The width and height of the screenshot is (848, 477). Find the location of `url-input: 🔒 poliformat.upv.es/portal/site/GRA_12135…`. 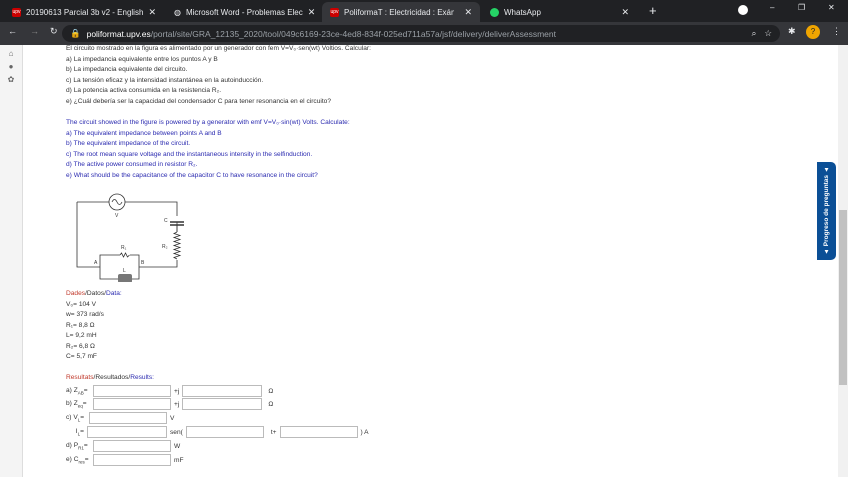

url-input: 🔒 poliformat.upv.es/portal/site/GRA_12135… is located at coordinates (421, 33).